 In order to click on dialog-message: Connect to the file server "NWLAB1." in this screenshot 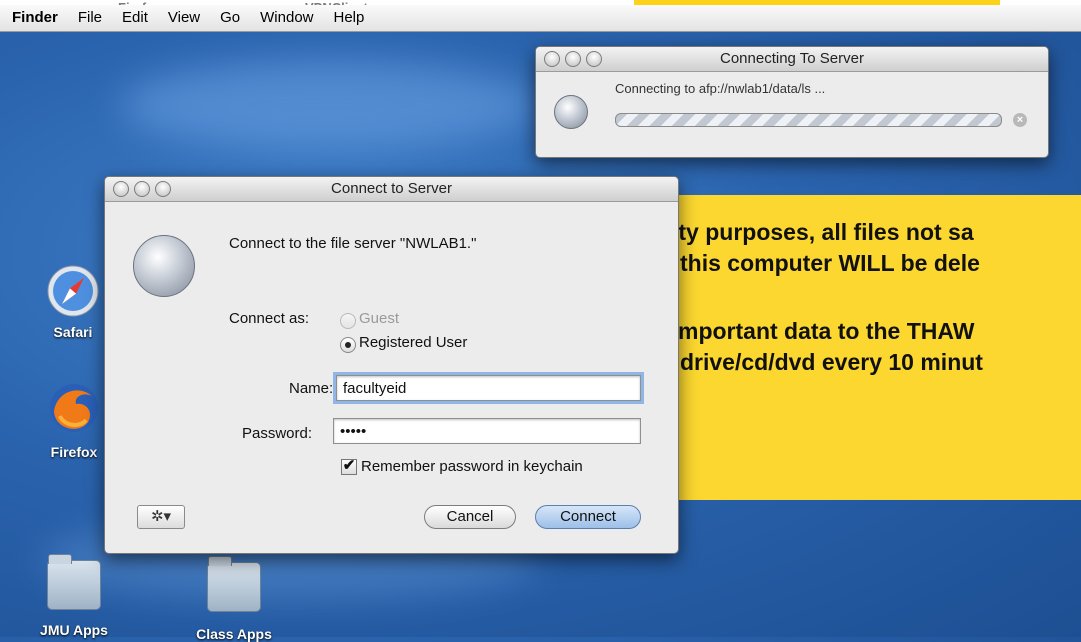, I will do `click(353, 243)`.